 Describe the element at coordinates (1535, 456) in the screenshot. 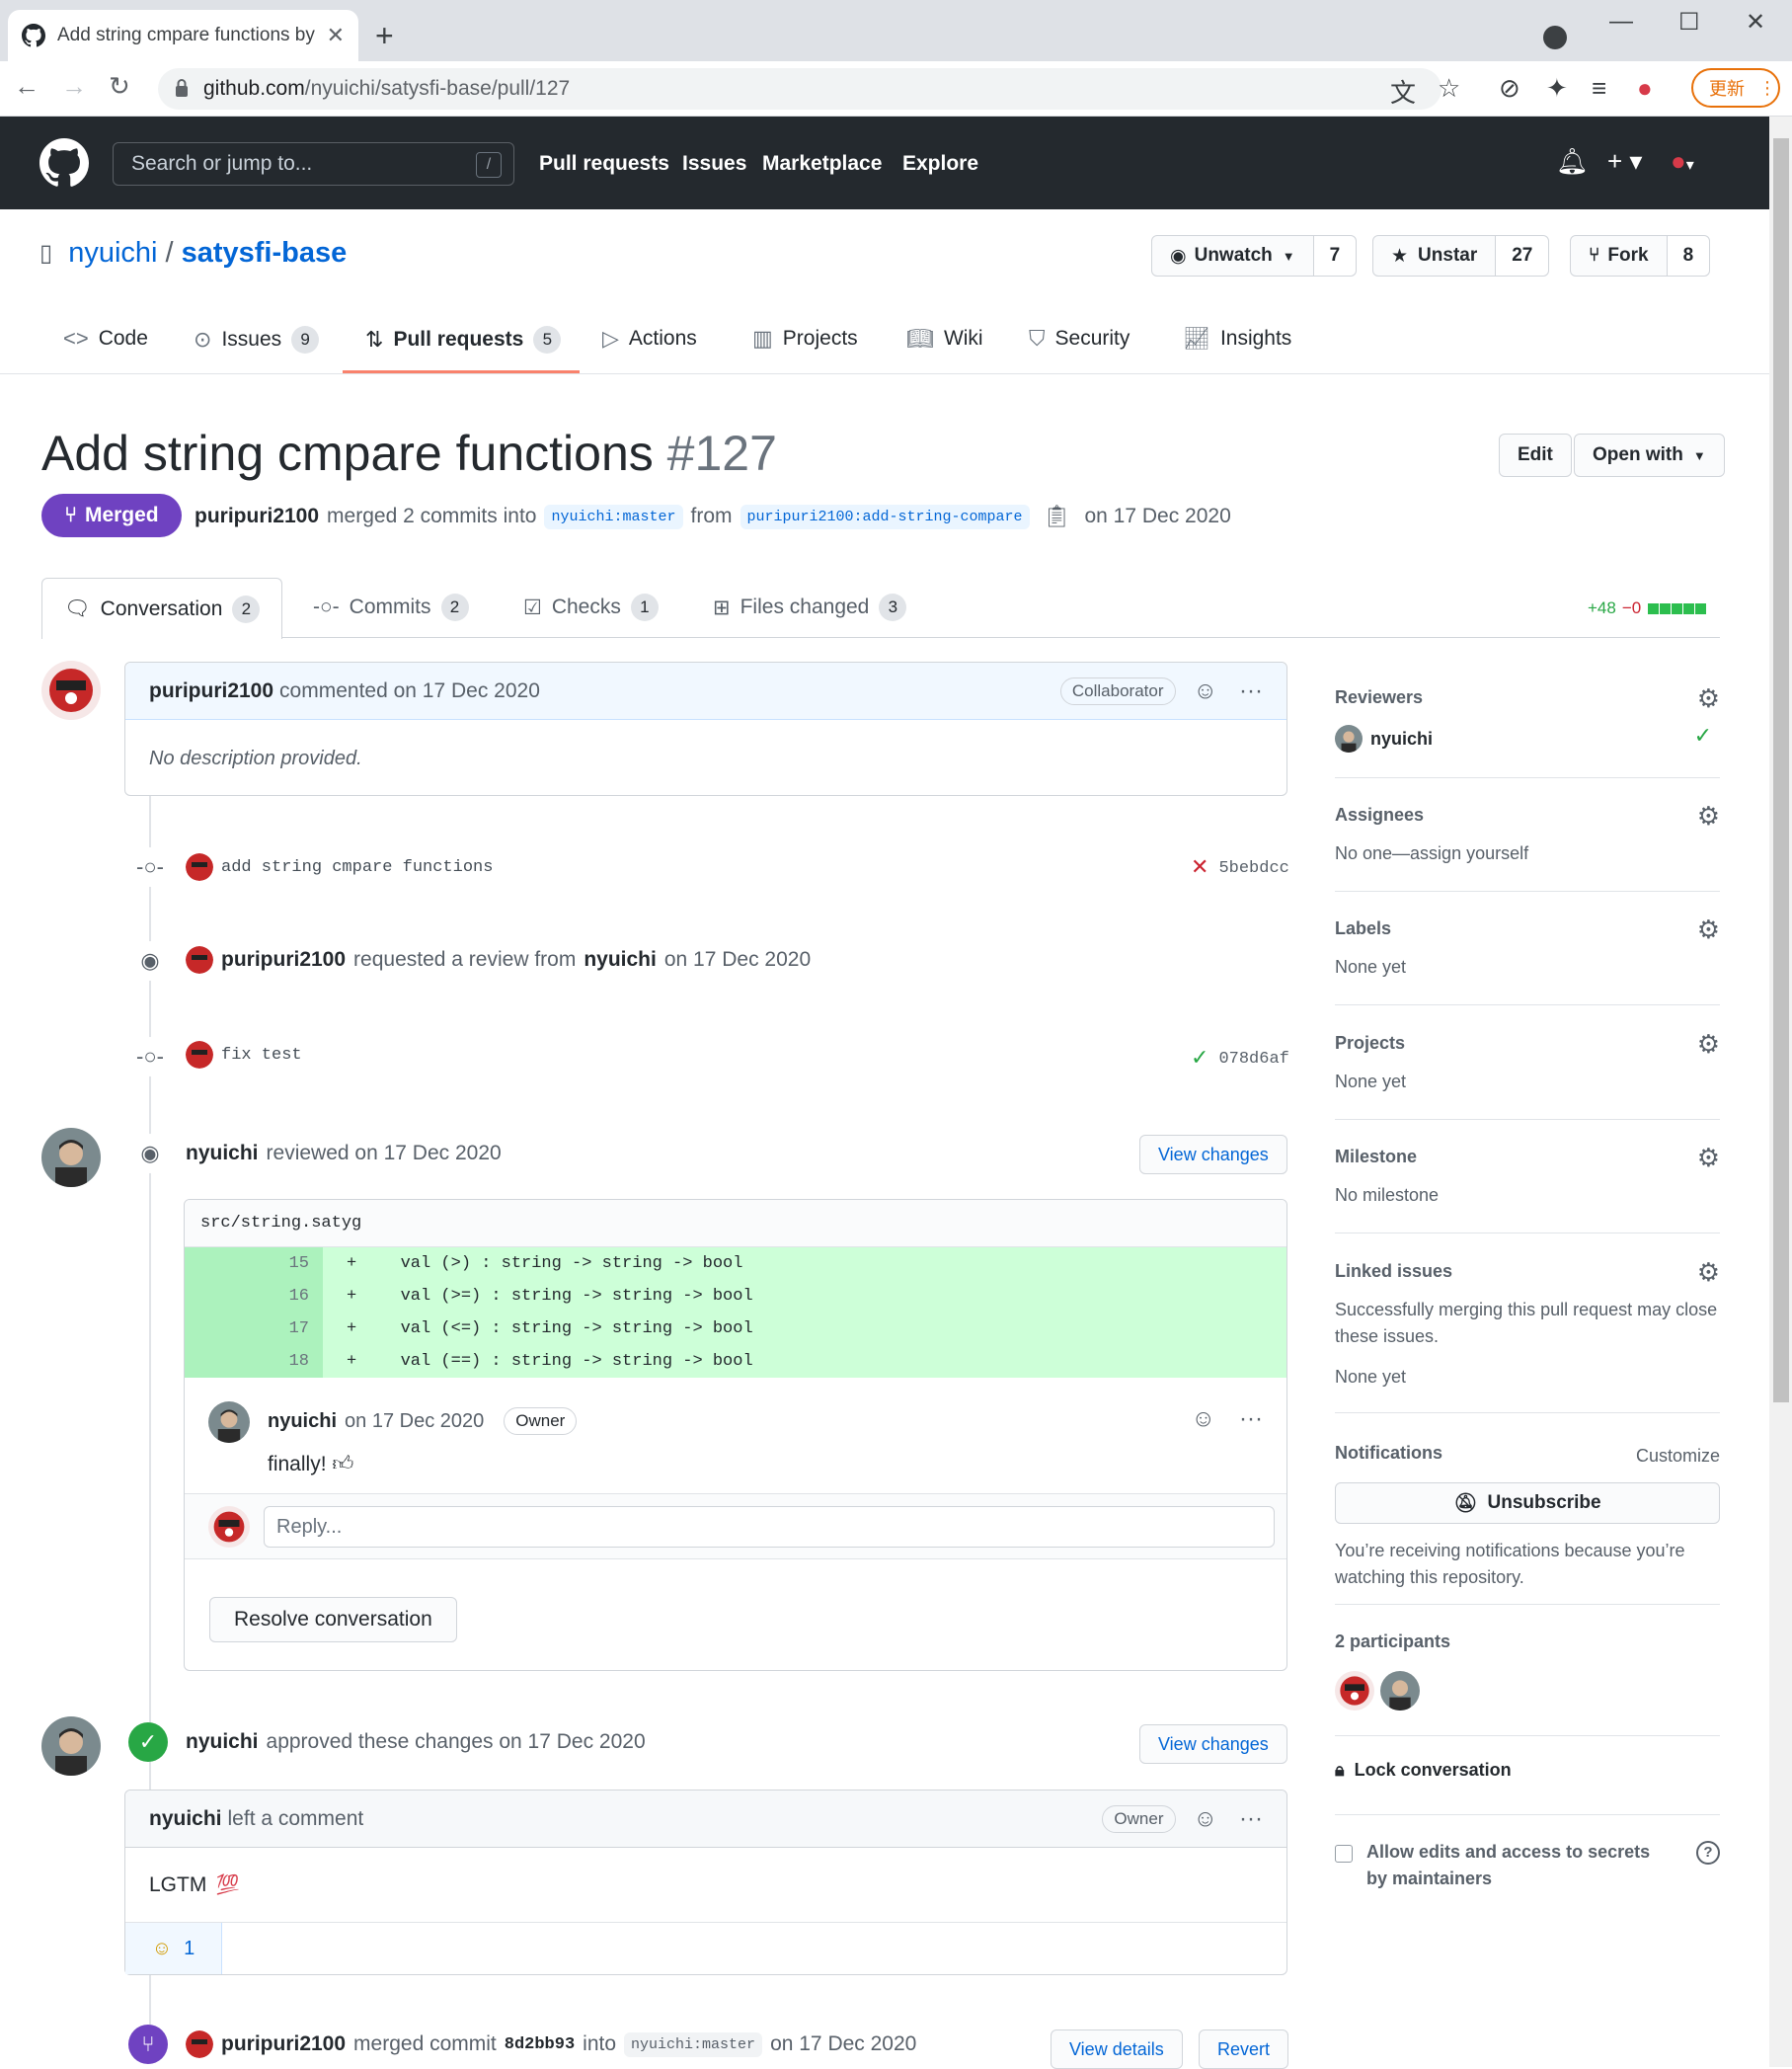

I see `edit-title-button: Edit` at that location.